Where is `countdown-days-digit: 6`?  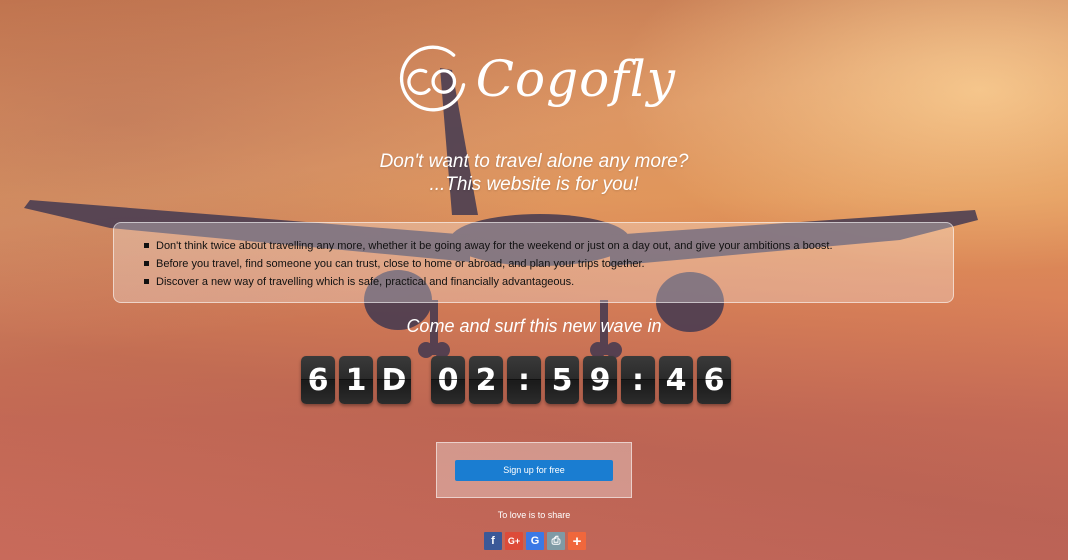 countdown-days-digit: 6 is located at coordinates (318, 380).